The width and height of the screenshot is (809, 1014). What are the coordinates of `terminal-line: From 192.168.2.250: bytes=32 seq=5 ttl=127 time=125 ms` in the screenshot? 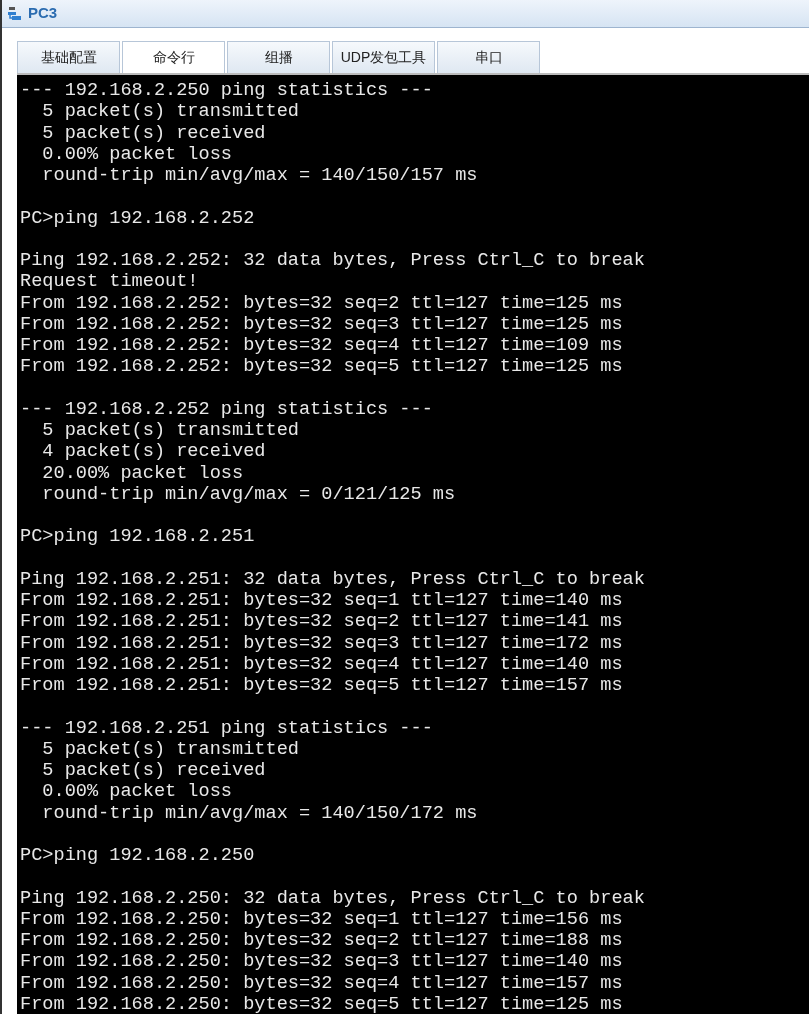 It's located at (321, 1003).